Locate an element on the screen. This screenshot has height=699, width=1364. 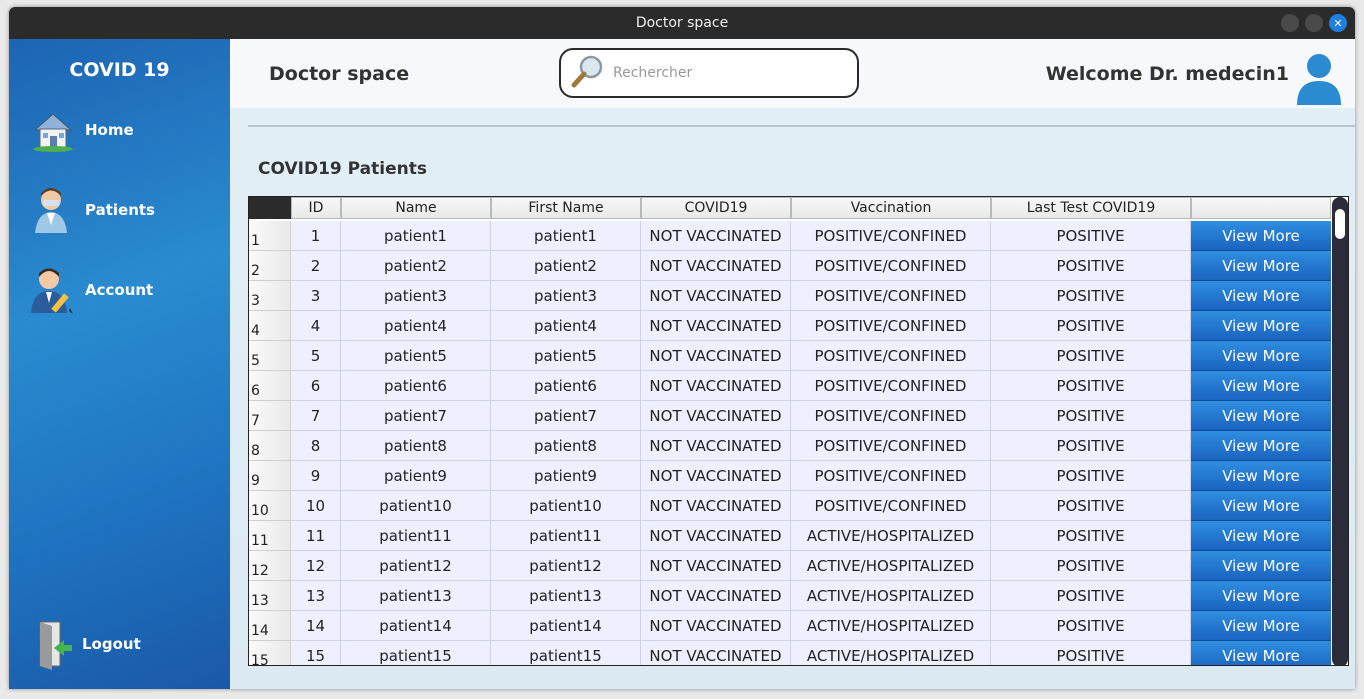
row-header: 2 is located at coordinates (270, 266).